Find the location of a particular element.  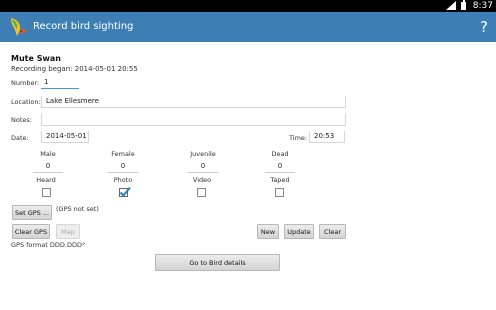

recording-began-text: Recording began: 2014-05-01 20:55 is located at coordinates (74, 69).